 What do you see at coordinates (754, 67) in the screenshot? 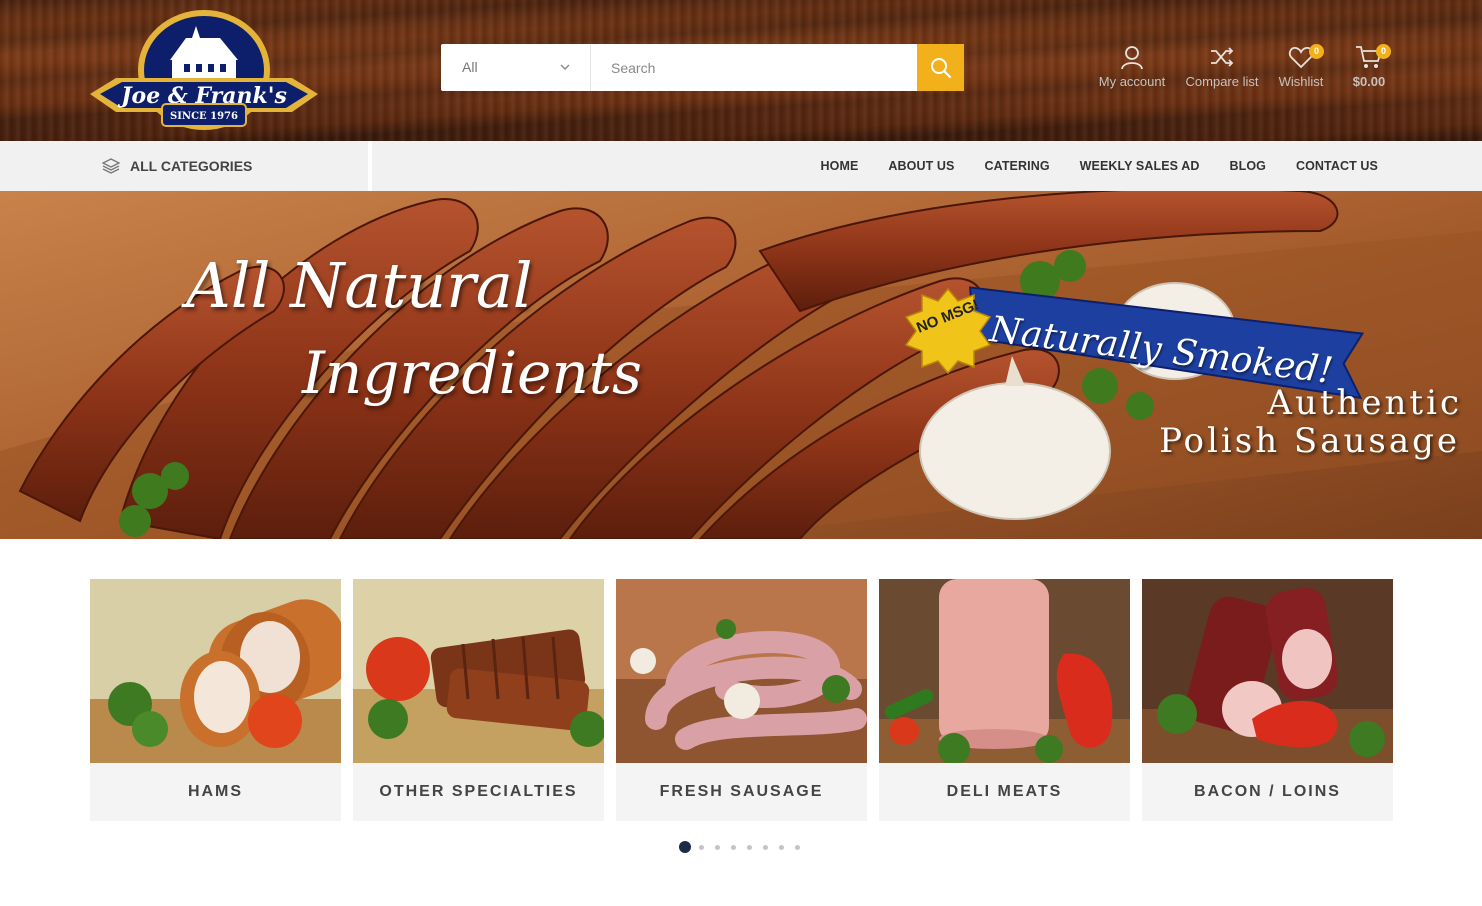
I see `search-input` at bounding box center [754, 67].